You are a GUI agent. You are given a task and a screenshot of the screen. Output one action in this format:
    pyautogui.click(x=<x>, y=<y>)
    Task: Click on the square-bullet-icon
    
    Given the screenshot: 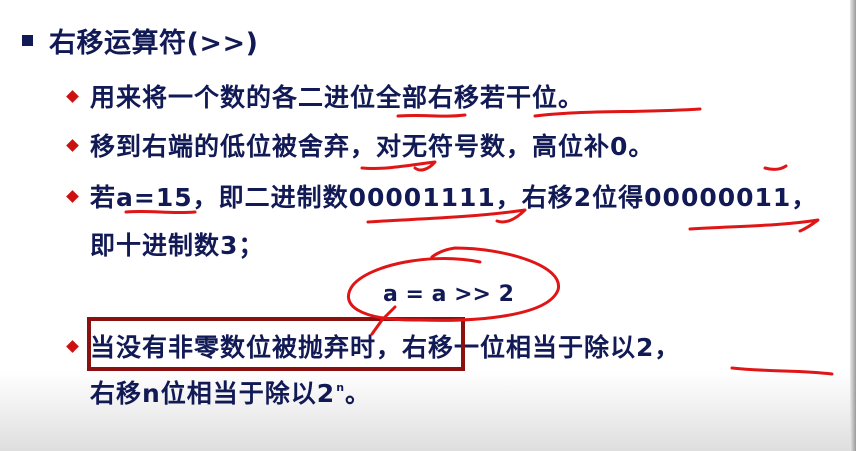 What is the action you would take?
    pyautogui.click(x=27, y=40)
    